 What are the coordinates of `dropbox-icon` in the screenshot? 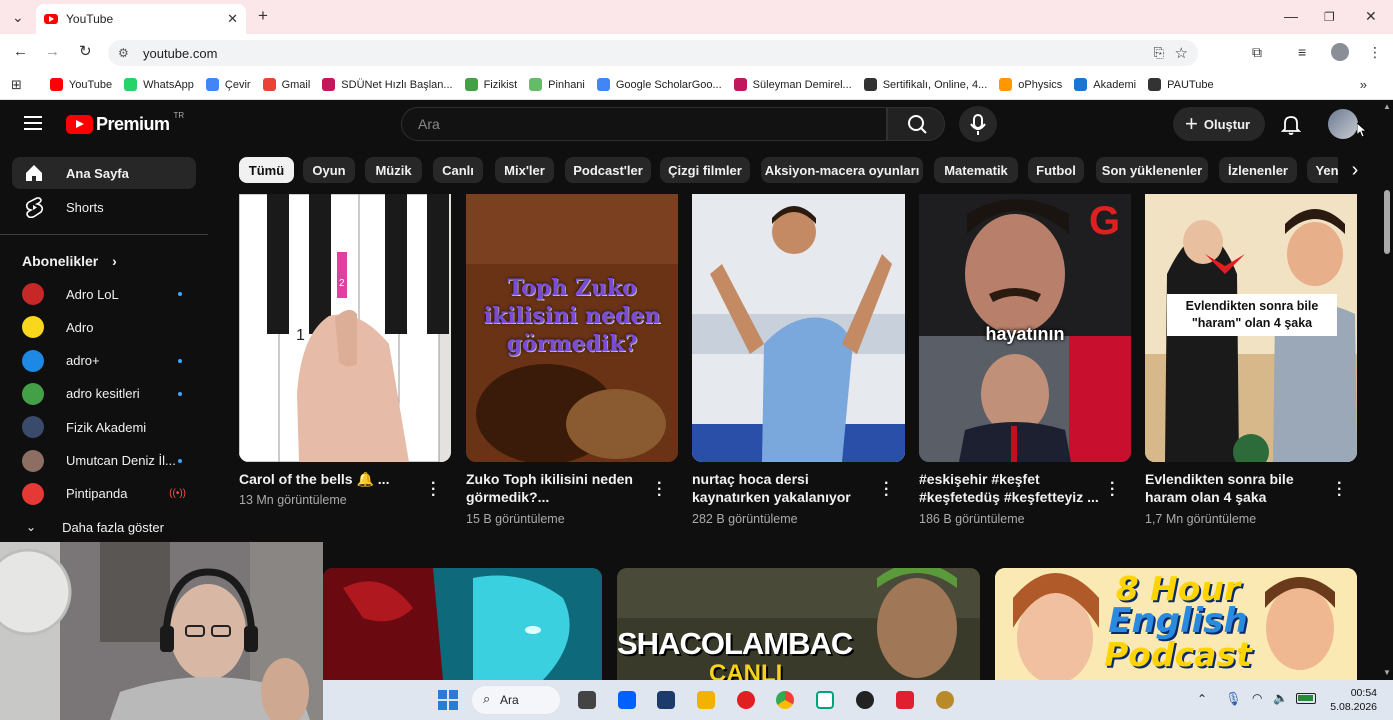 It's located at (627, 700).